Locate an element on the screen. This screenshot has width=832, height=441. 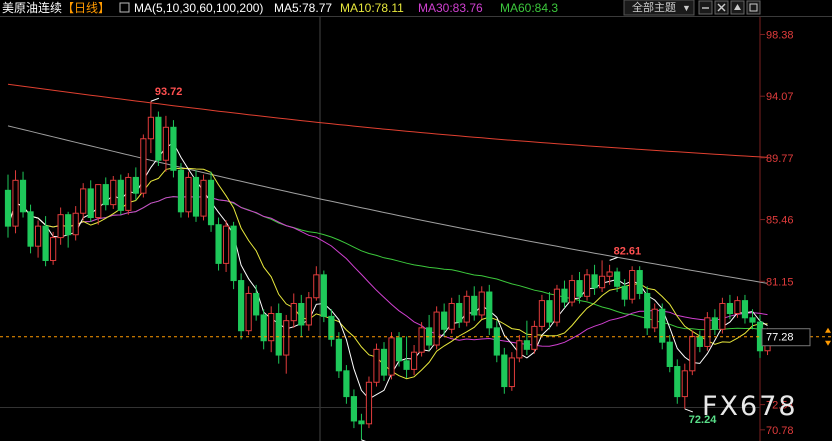
triangle-menu-icon is located at coordinates (737, 7).